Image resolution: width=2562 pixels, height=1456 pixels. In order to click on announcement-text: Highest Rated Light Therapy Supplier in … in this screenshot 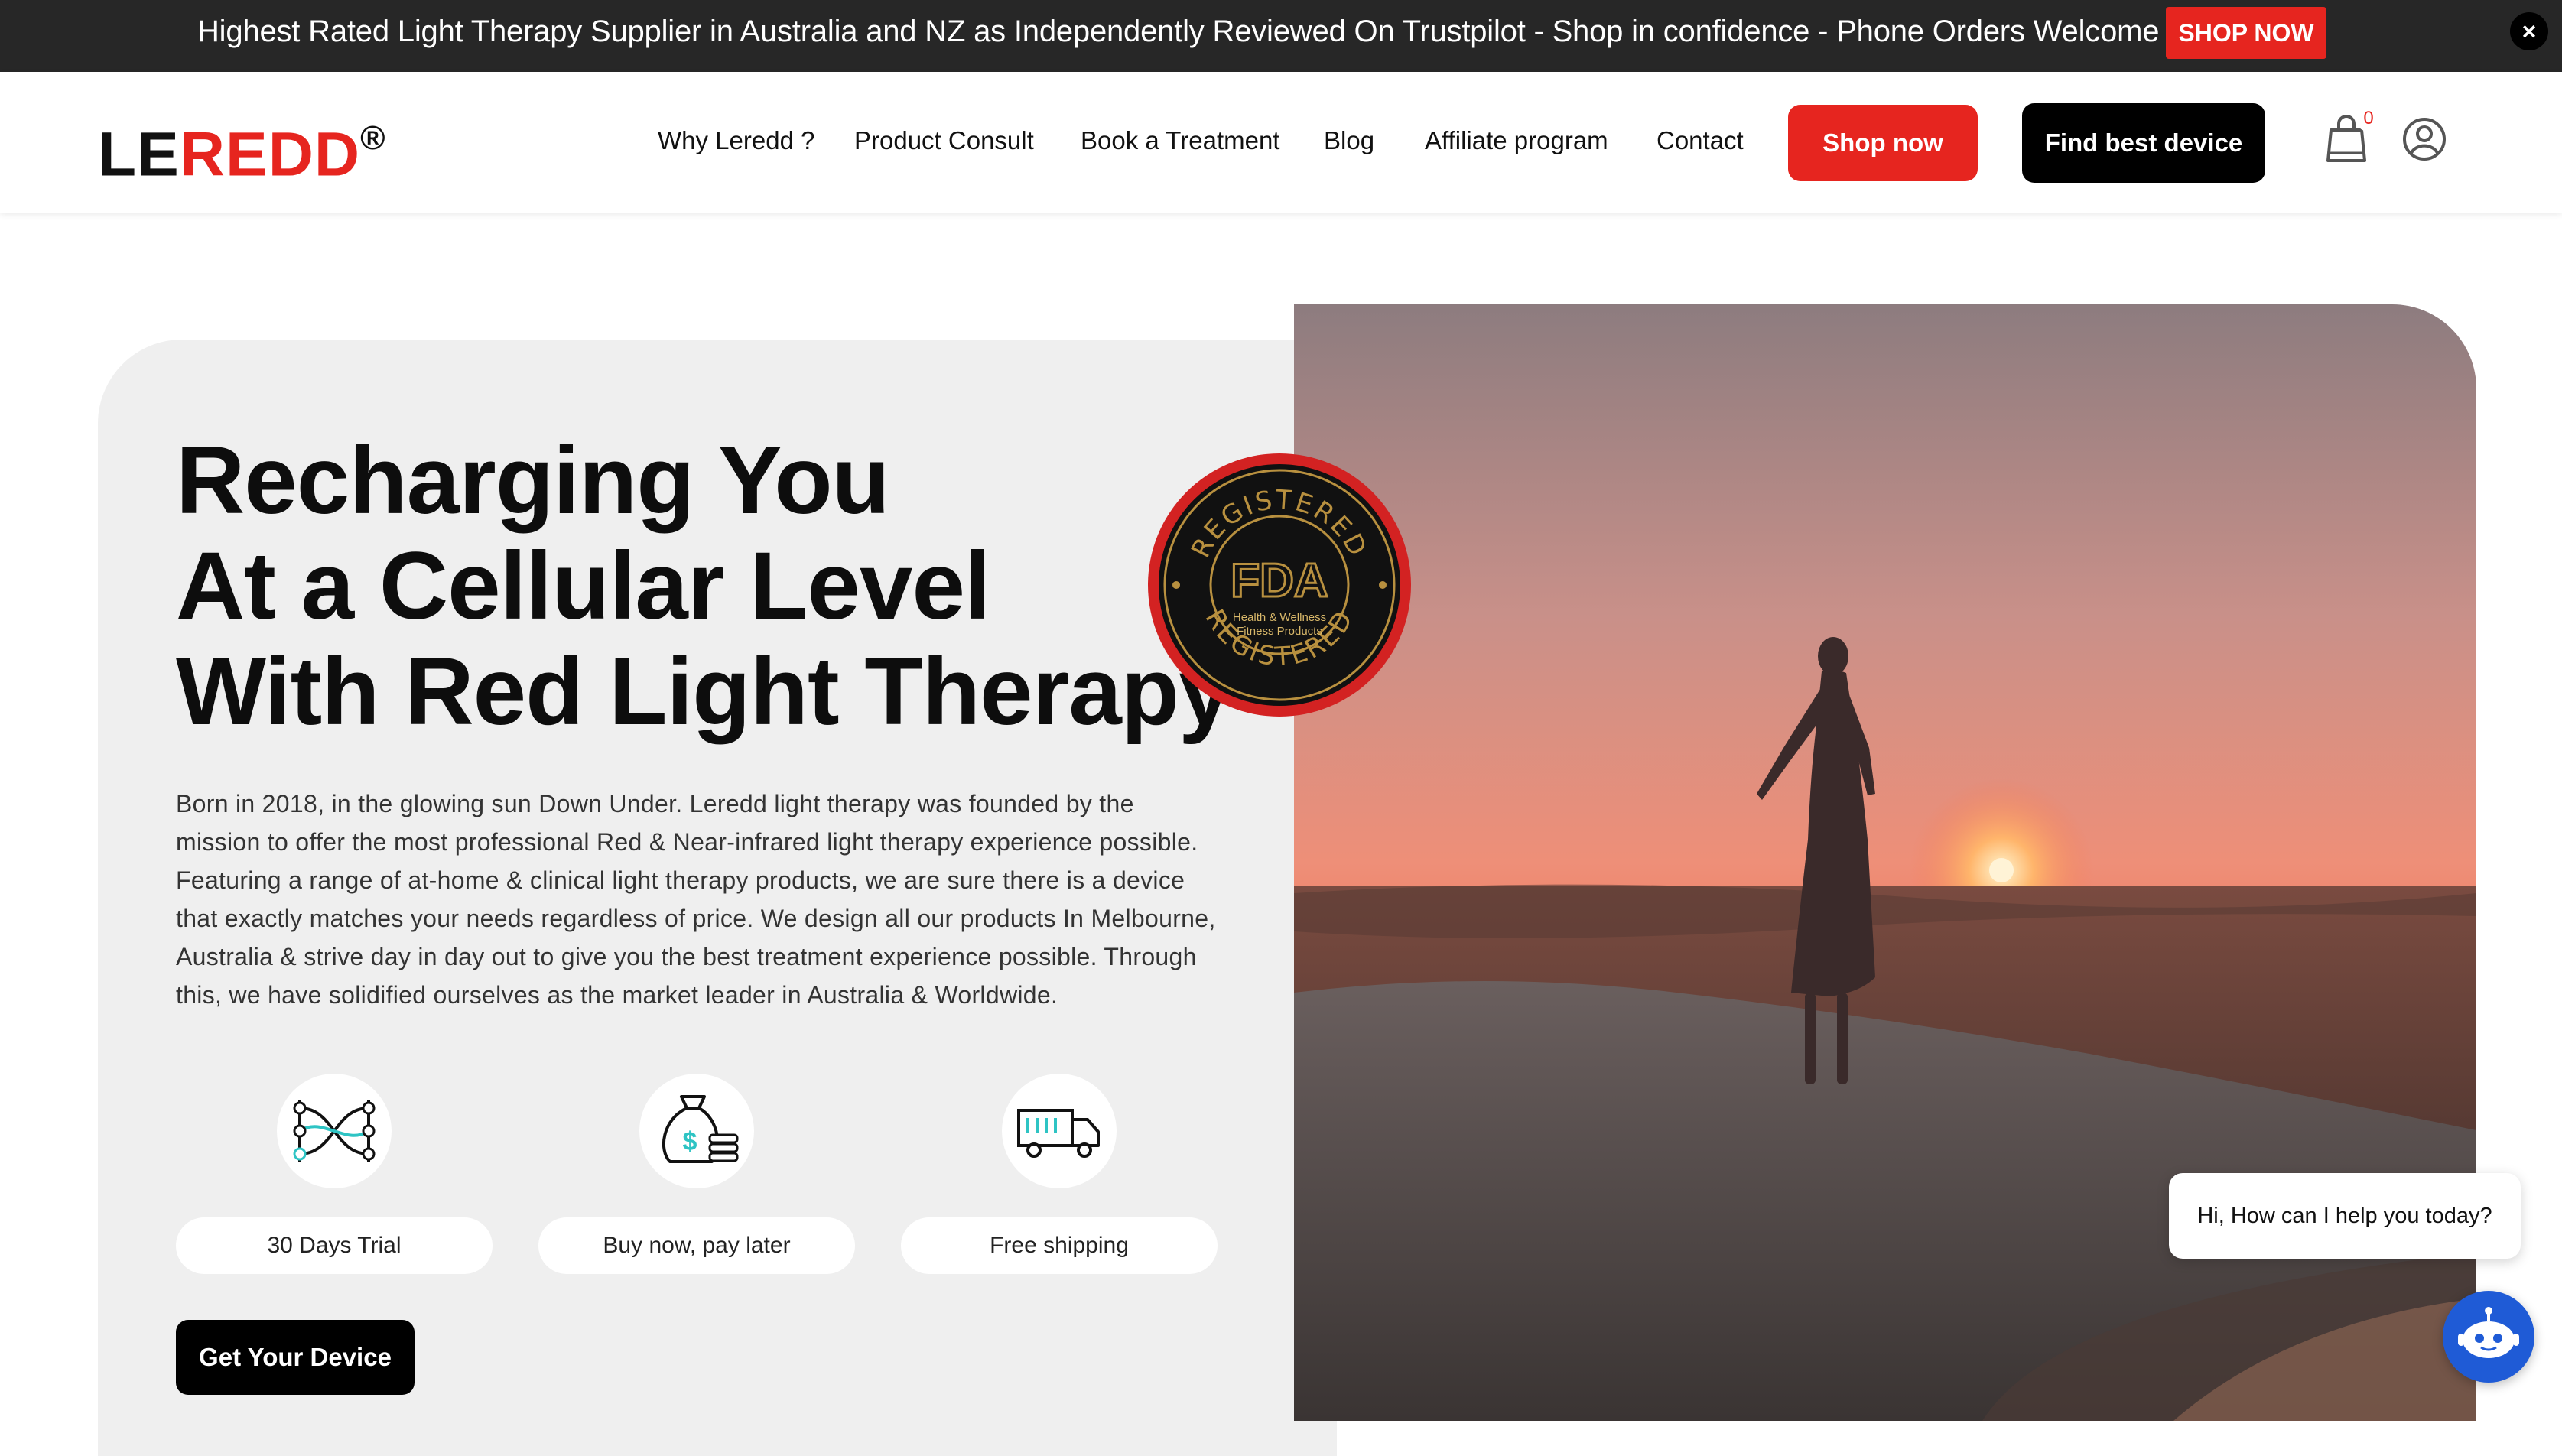, I will do `click(1178, 31)`.